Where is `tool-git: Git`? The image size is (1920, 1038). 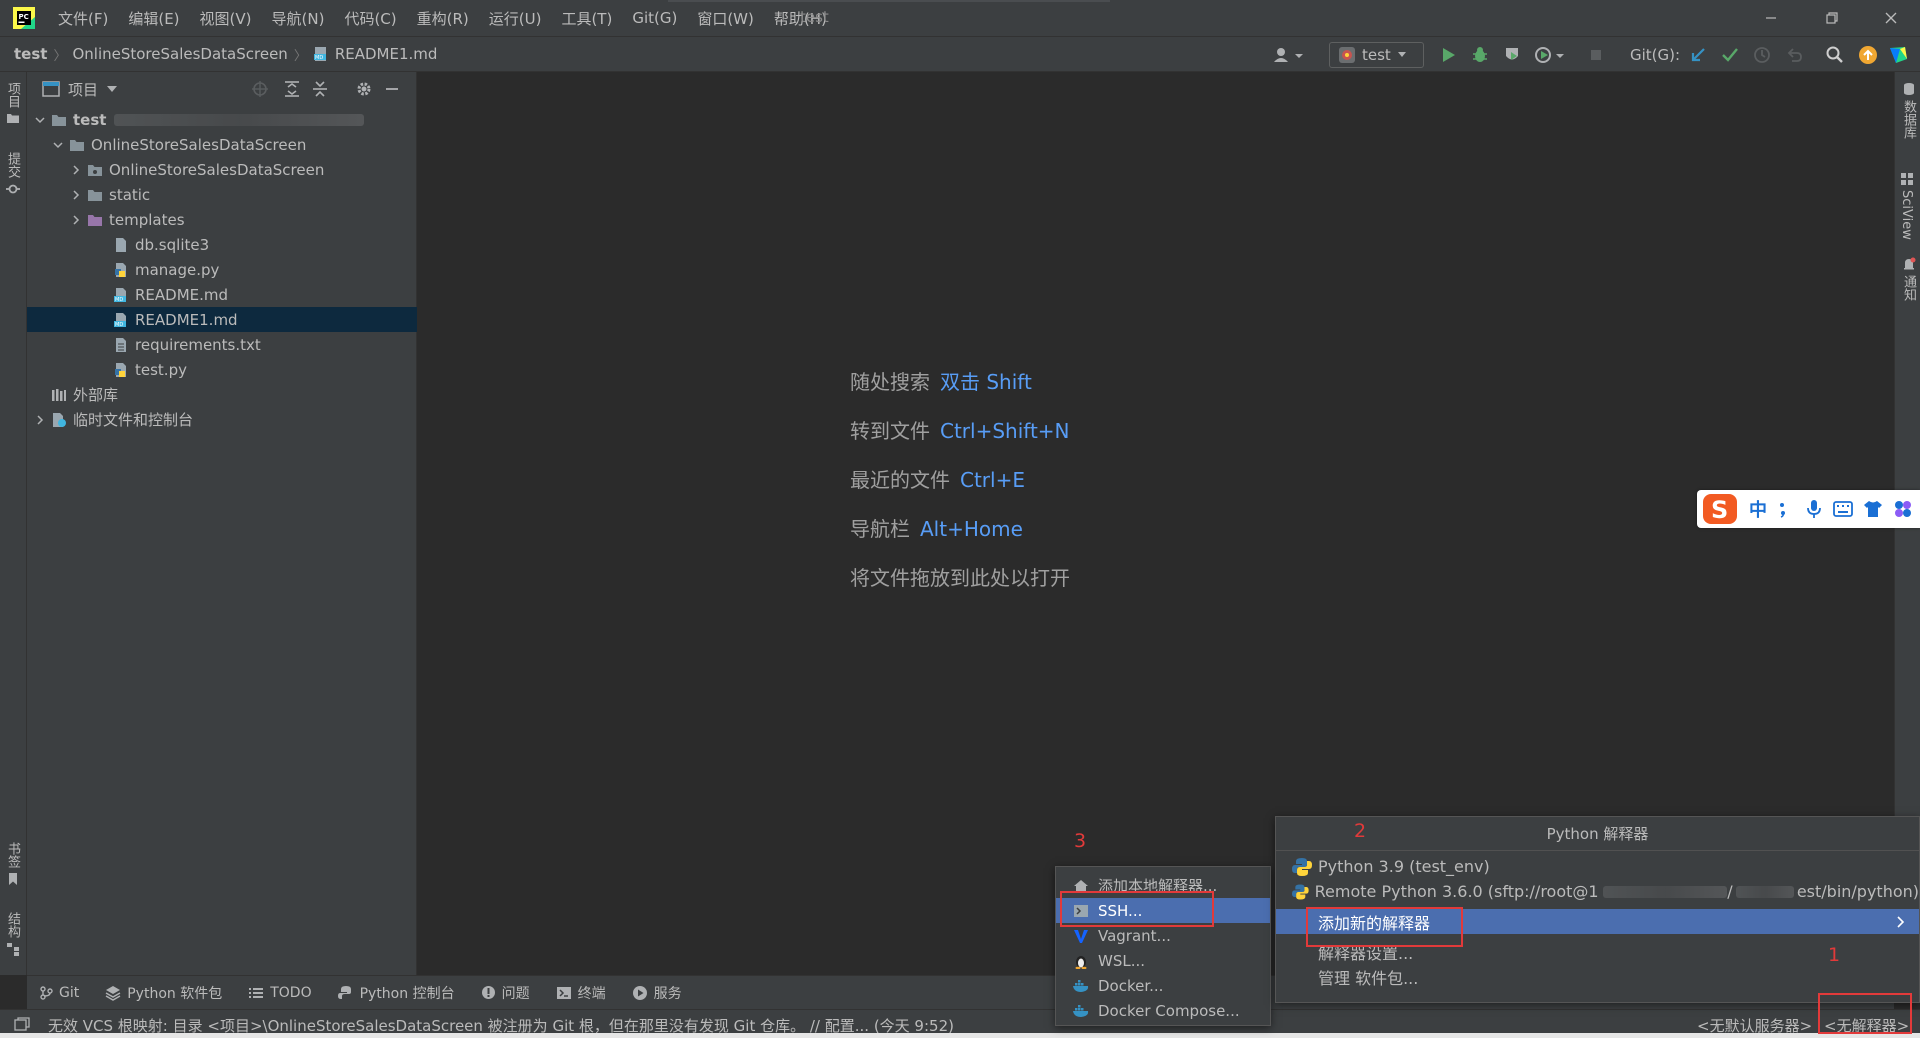 tool-git: Git is located at coordinates (59, 993).